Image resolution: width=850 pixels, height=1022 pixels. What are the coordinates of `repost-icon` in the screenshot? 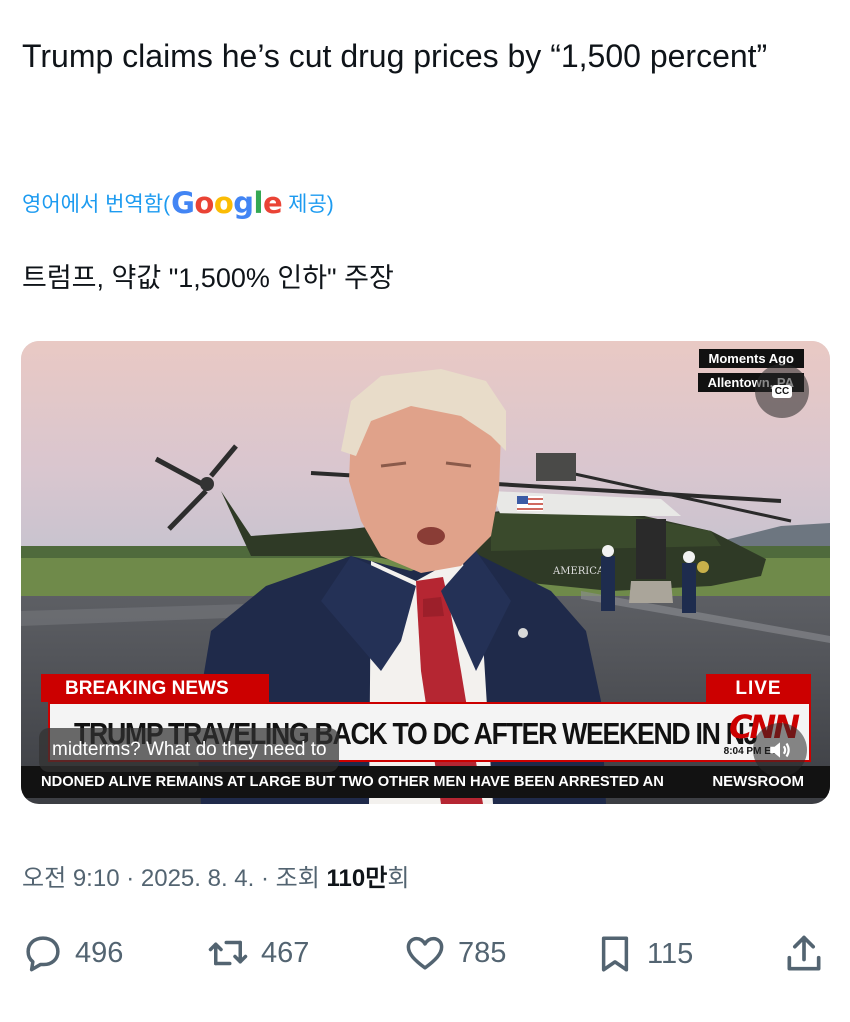 It's located at (228, 953).